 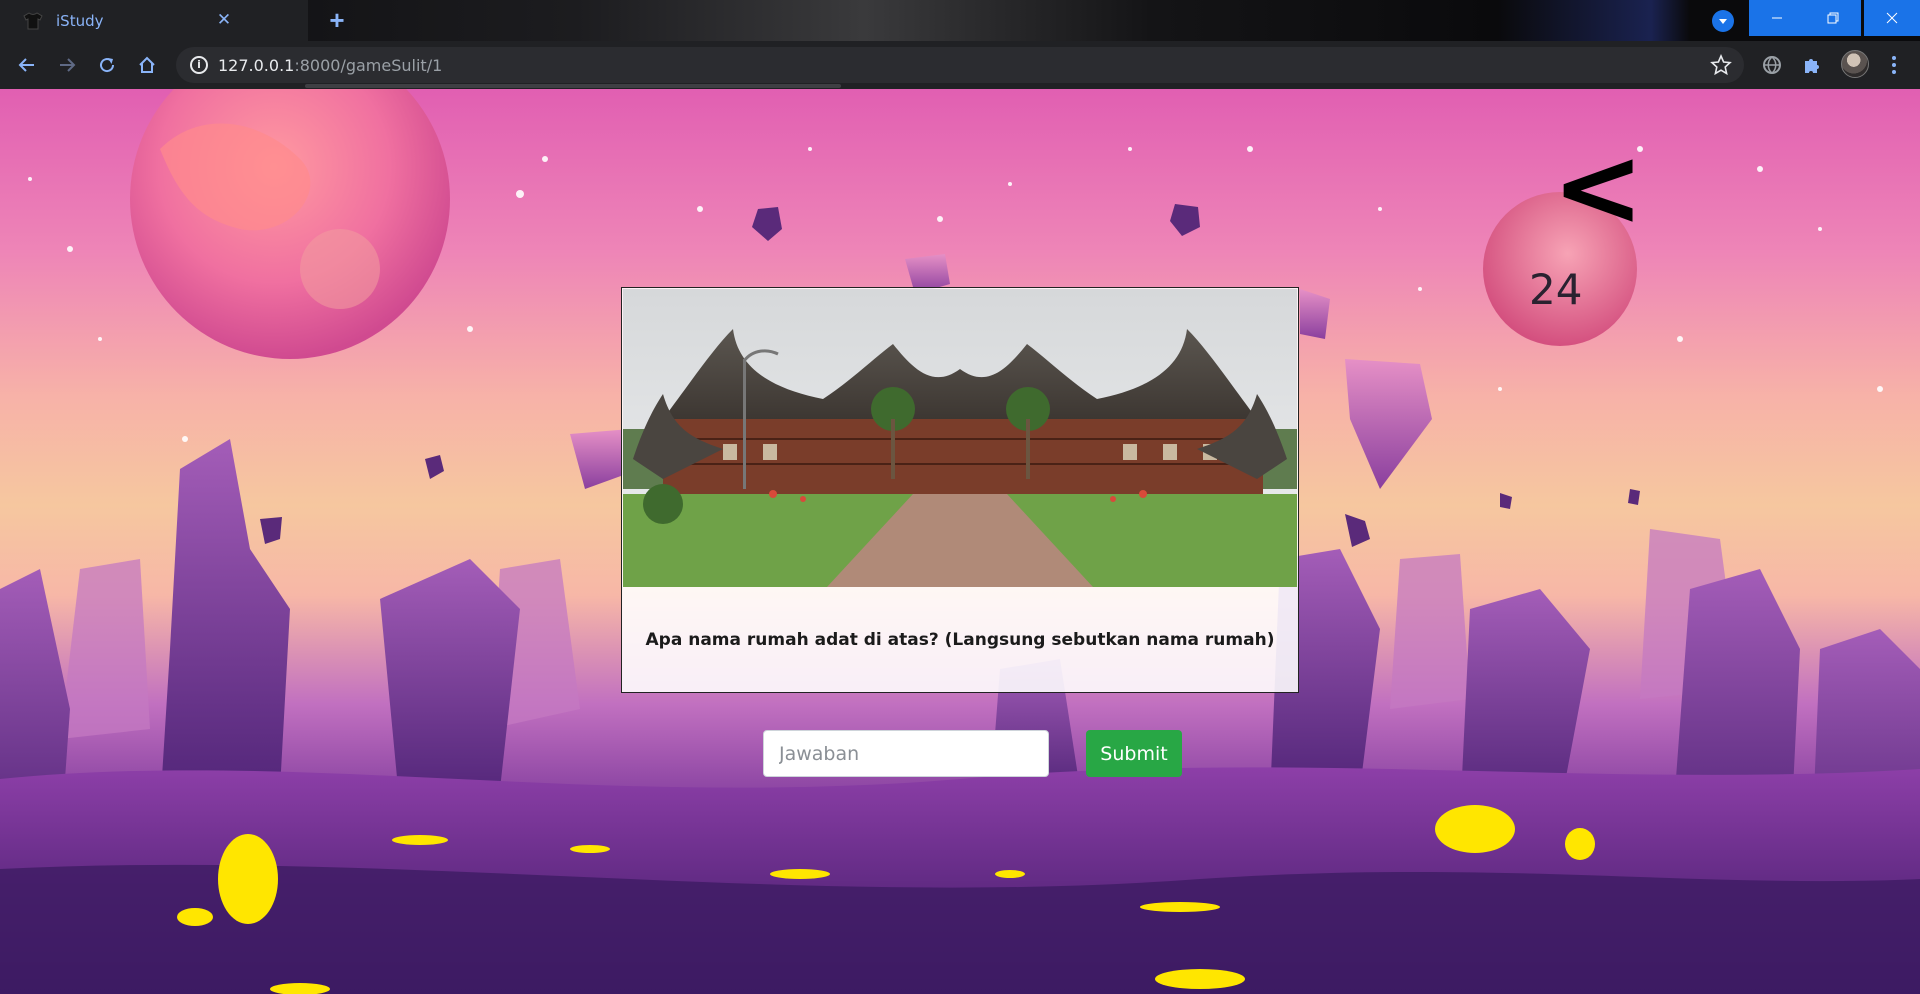 What do you see at coordinates (154, 20) in the screenshot?
I see `browser-tab: iStudy ✕` at bounding box center [154, 20].